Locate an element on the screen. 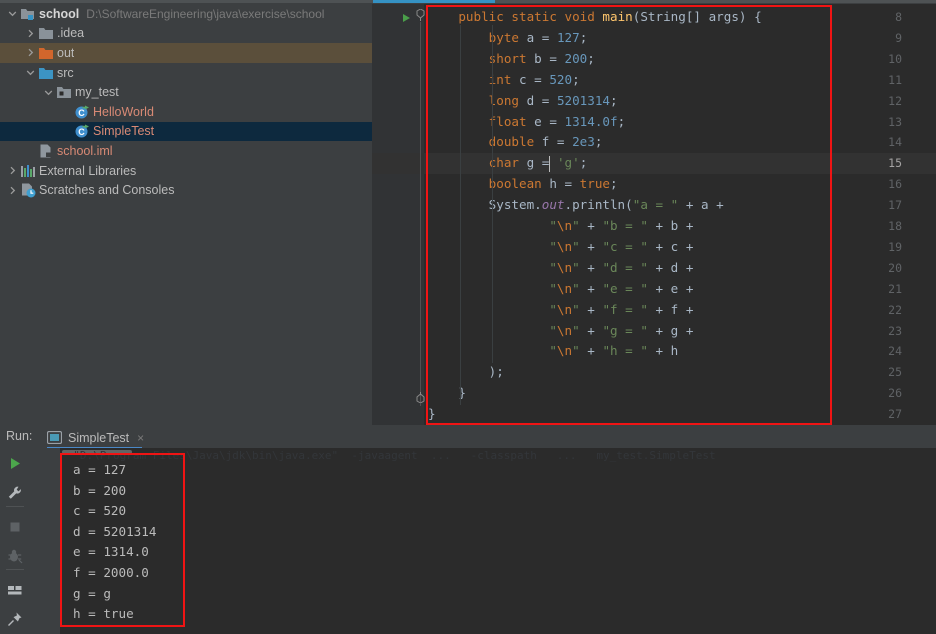  code-token: + e + is located at coordinates (670, 288).